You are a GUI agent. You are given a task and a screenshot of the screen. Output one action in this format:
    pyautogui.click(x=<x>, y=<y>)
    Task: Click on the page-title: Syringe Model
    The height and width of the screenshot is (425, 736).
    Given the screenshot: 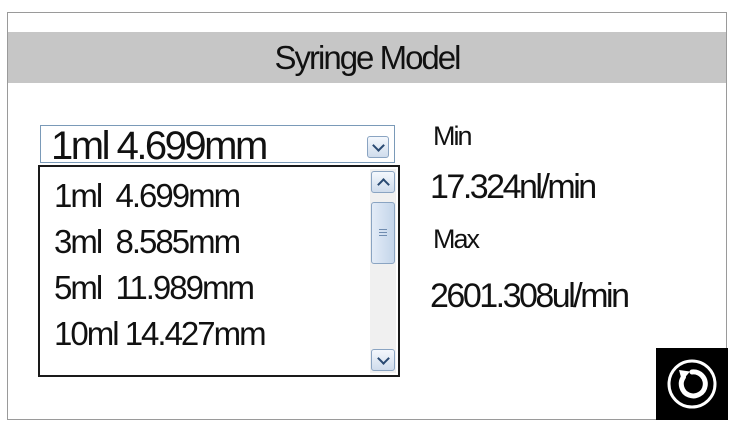 What is the action you would take?
    pyautogui.click(x=368, y=57)
    